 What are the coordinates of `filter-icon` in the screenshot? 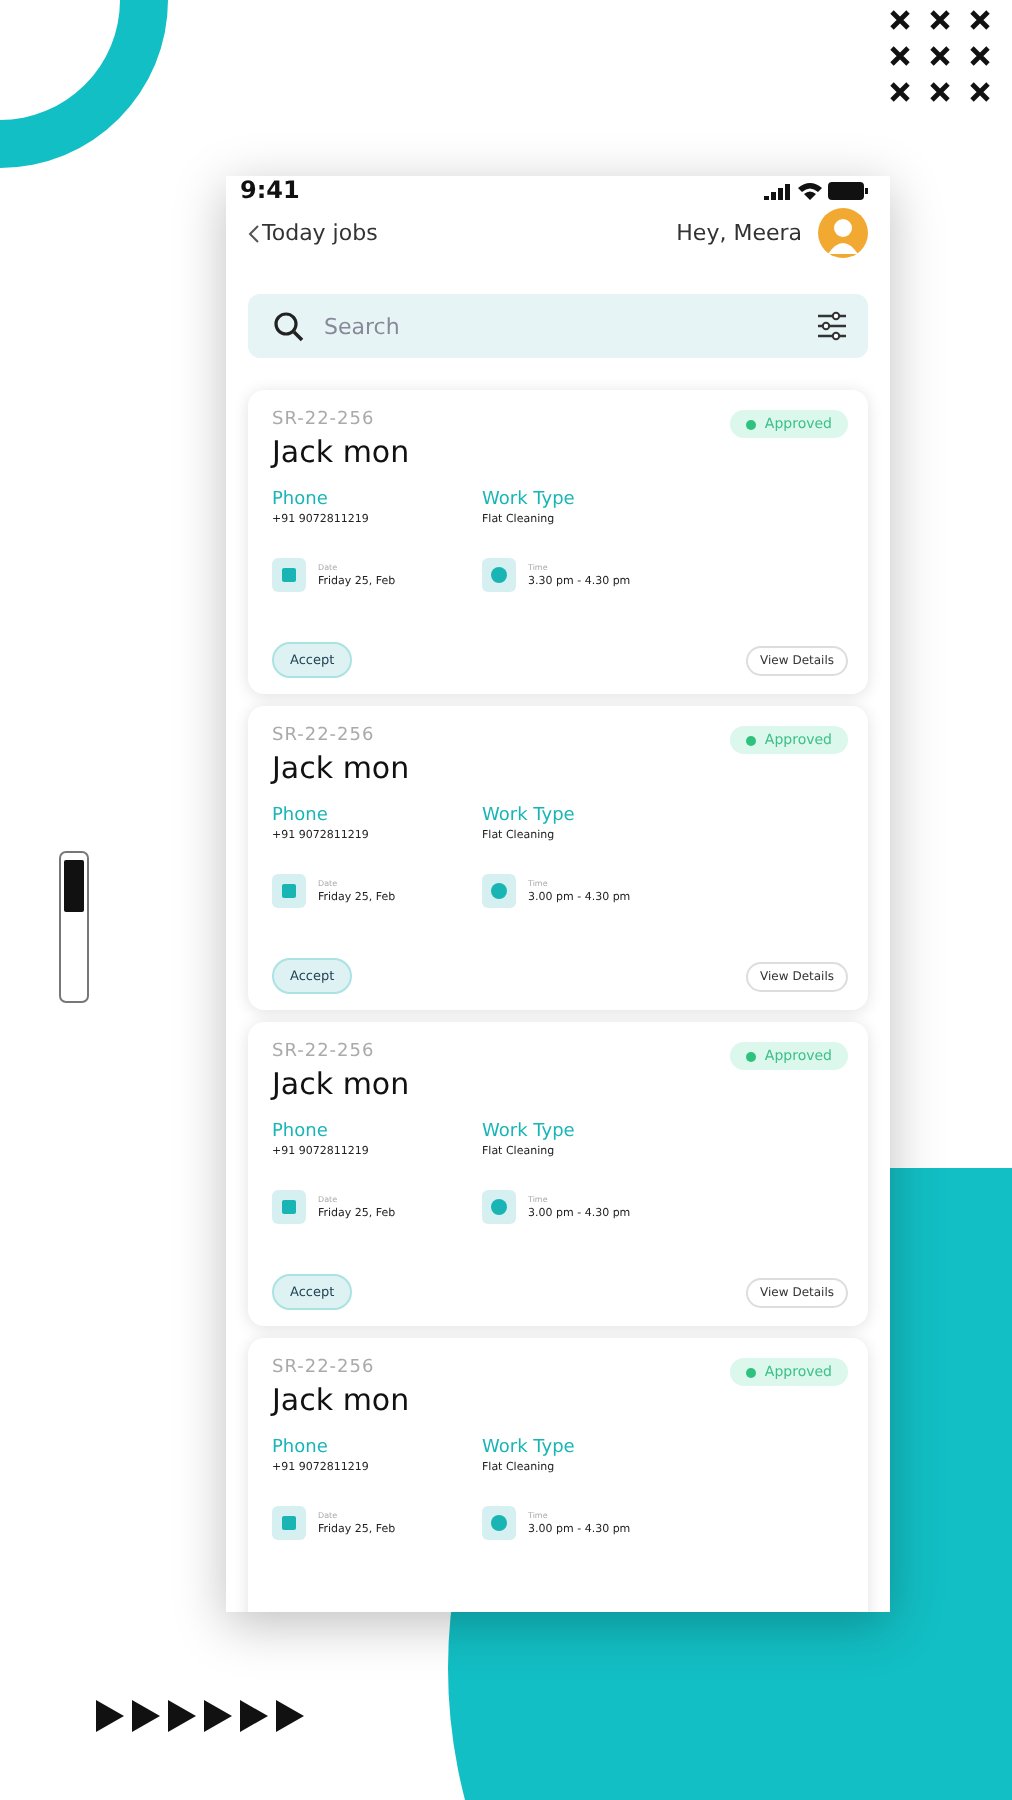 It's located at (832, 326).